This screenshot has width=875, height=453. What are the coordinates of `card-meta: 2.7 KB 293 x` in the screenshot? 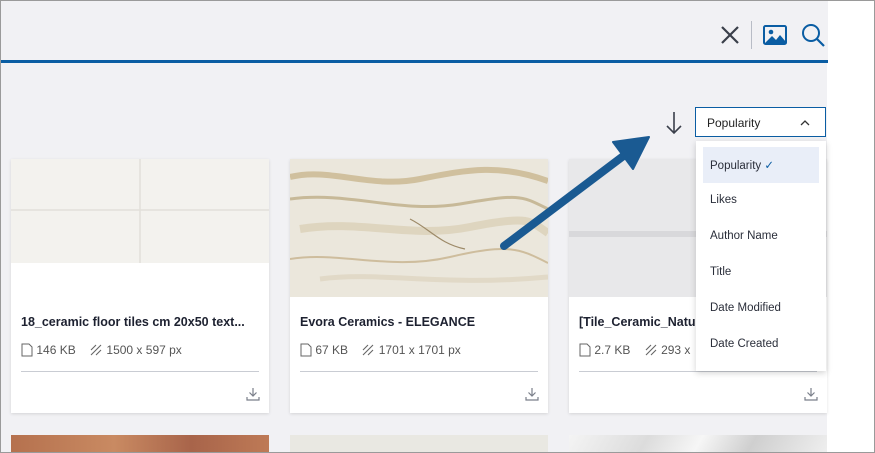 It's located at (634, 350).